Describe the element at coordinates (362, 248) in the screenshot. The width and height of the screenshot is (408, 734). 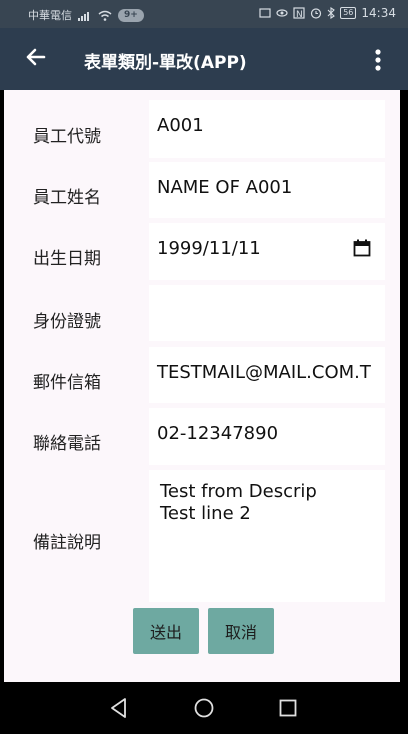
I see `calendar-icon` at that location.